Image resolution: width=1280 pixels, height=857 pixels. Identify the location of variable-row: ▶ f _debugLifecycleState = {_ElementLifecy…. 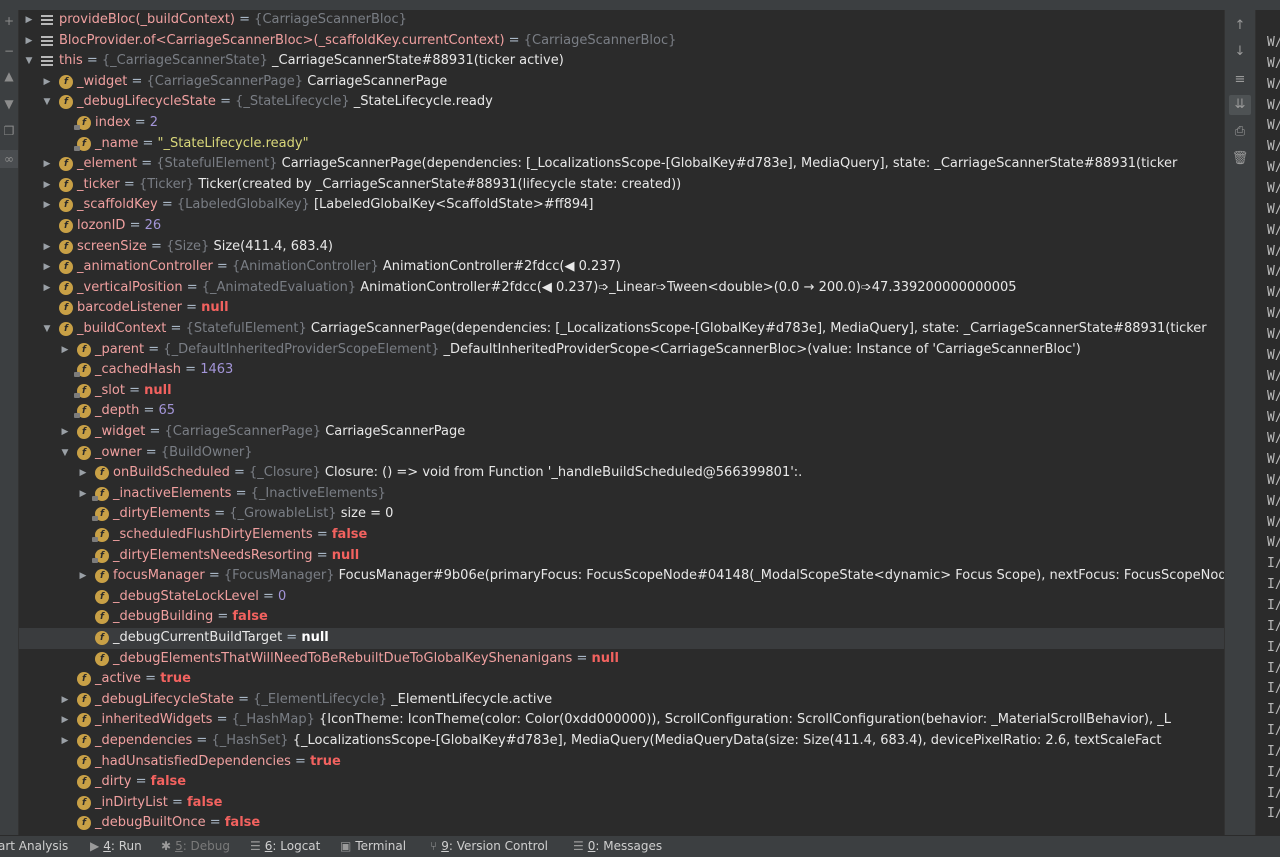
(621, 700).